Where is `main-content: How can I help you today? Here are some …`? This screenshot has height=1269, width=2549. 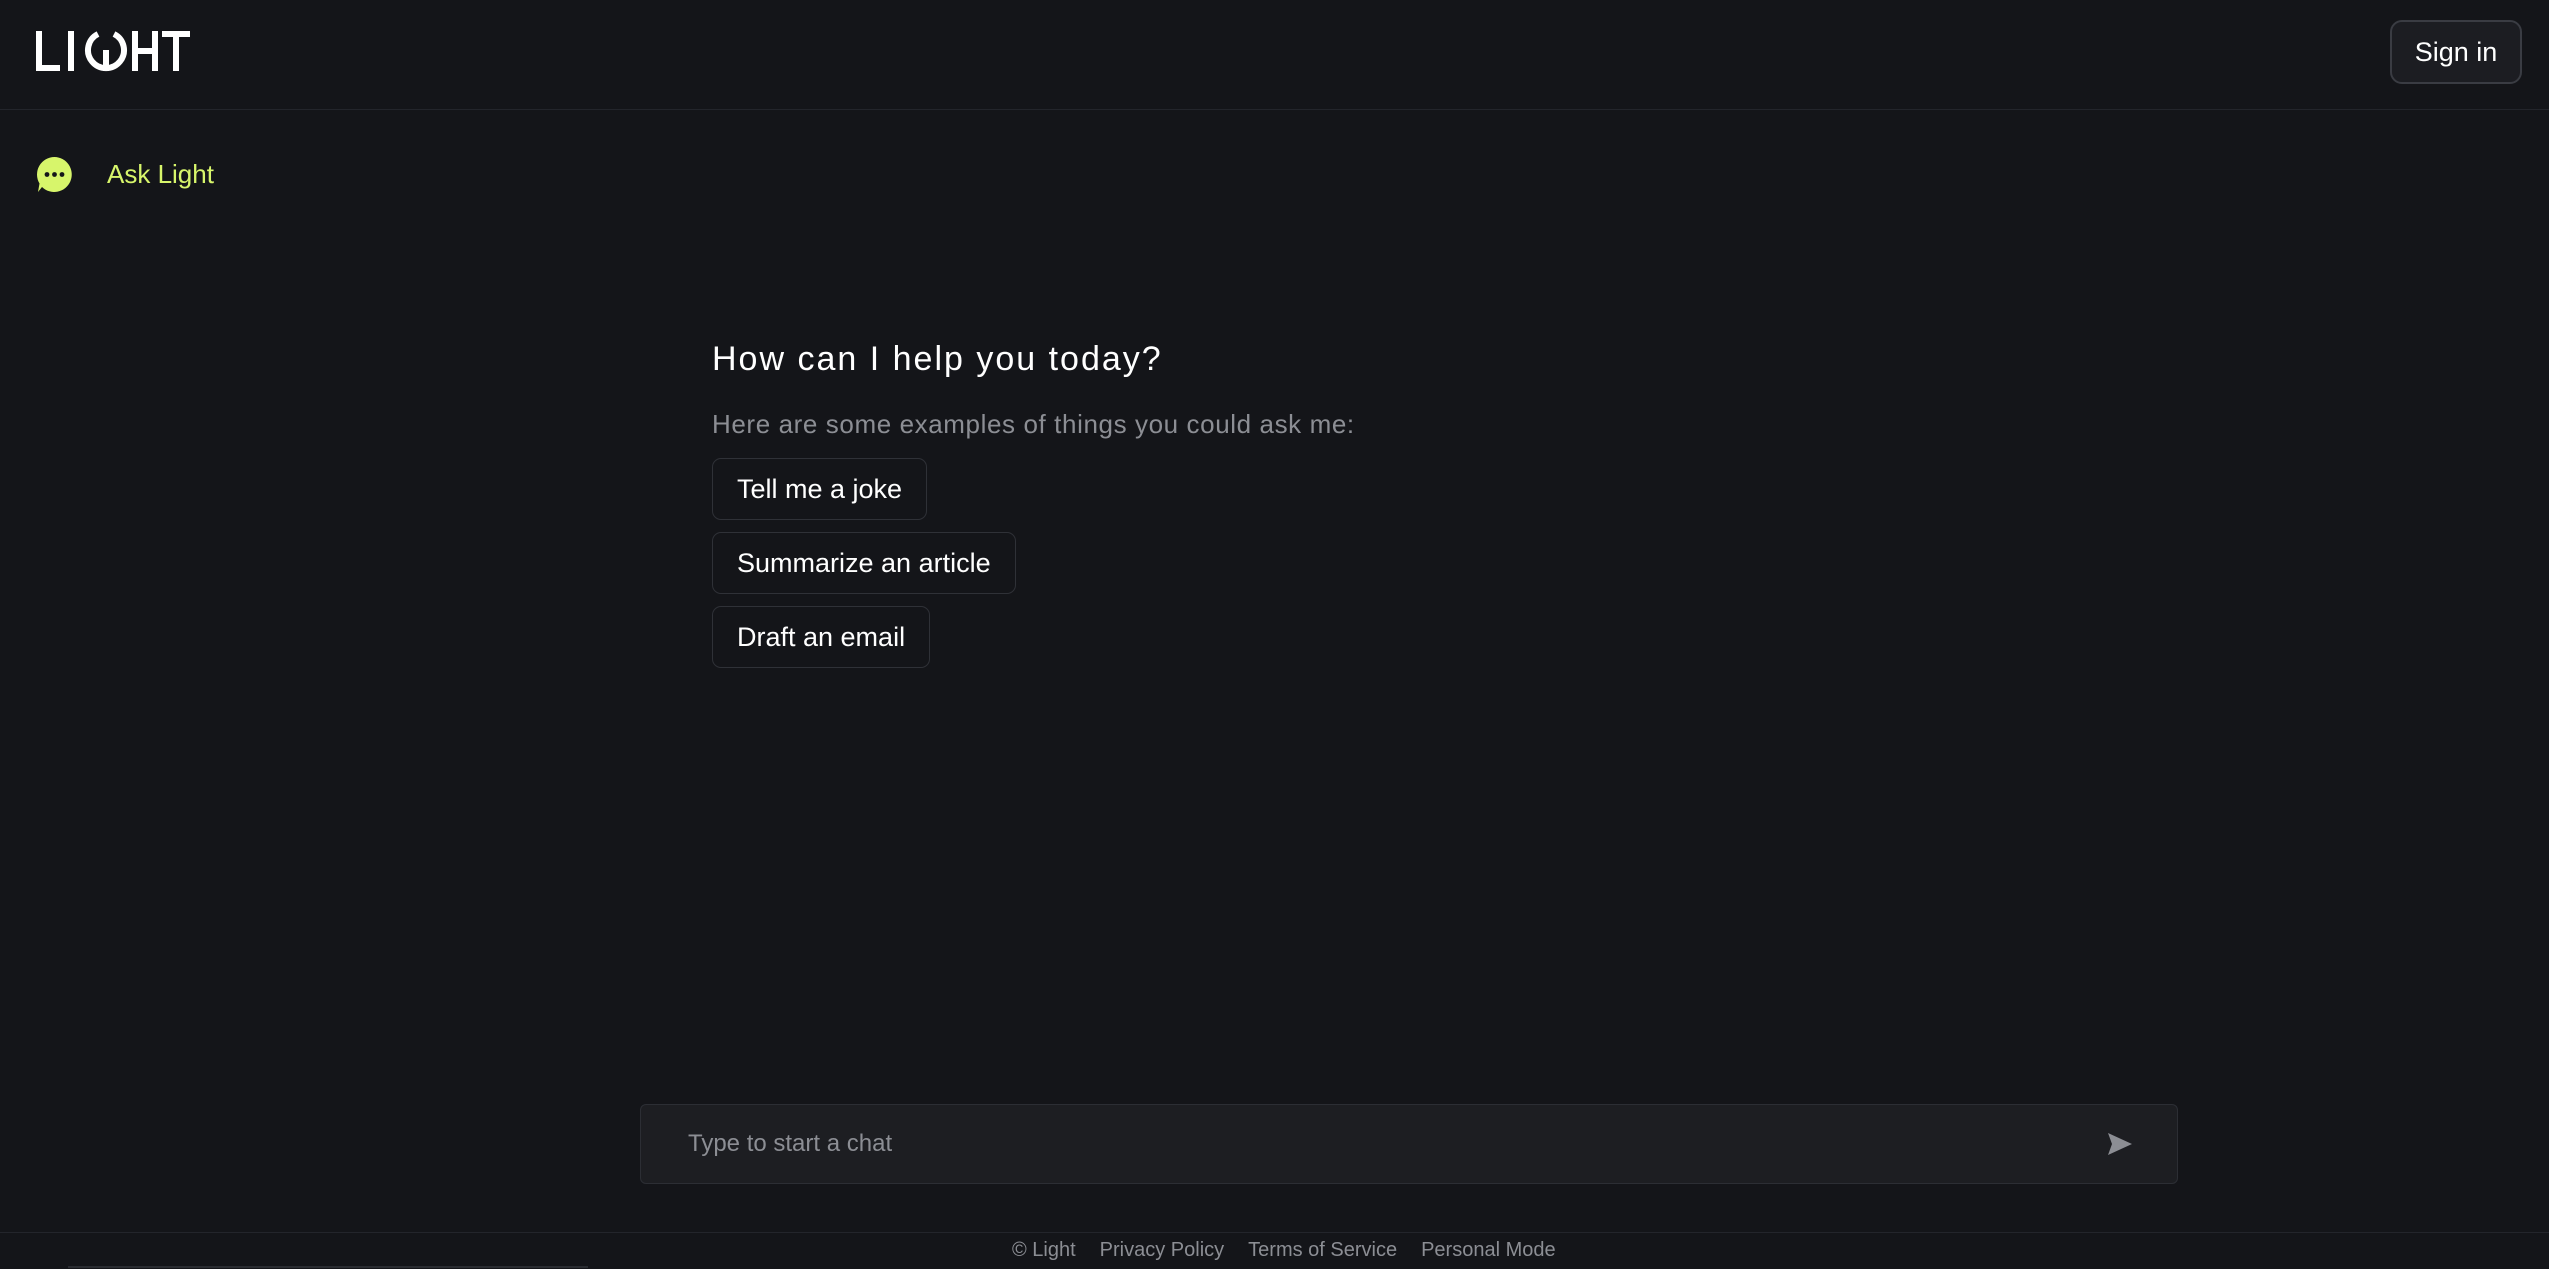 main-content: How can I help you today? Here are some … is located at coordinates (1033, 510).